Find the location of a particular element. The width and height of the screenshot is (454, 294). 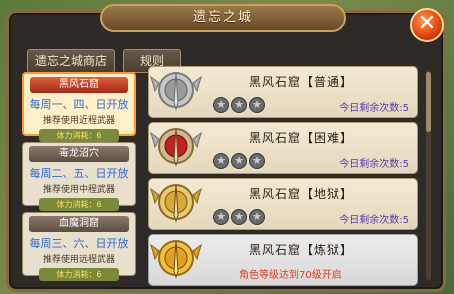

level-row-1: 黑风石窟【困难】 ★ ★ ★ 今日剩余次数:5 is located at coordinates (283, 148).